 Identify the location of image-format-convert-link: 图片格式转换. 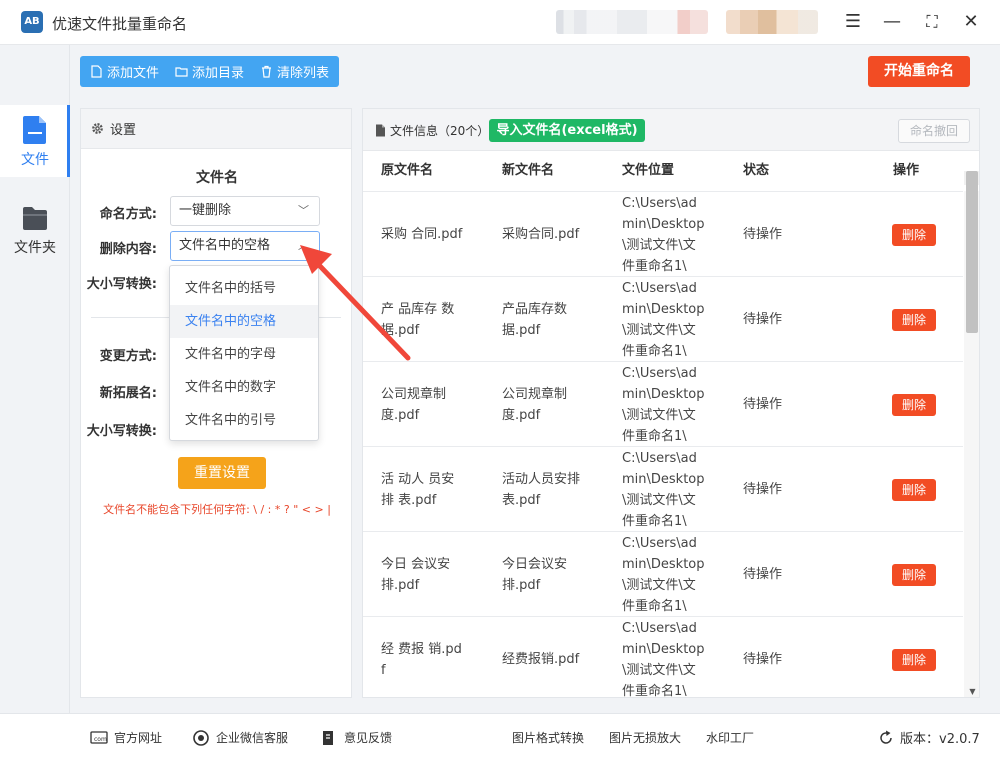
(548, 737).